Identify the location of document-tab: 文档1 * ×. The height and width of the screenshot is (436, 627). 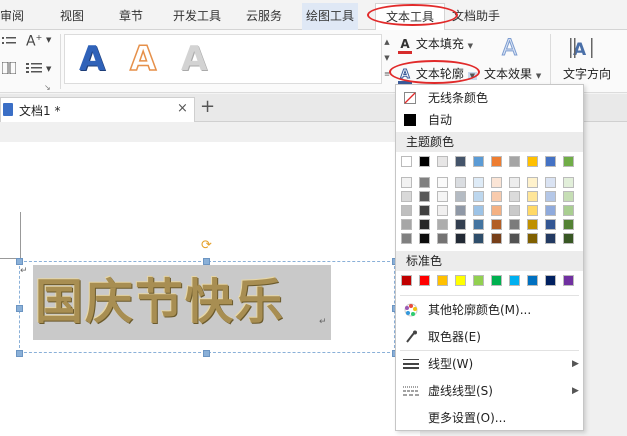
(97, 109).